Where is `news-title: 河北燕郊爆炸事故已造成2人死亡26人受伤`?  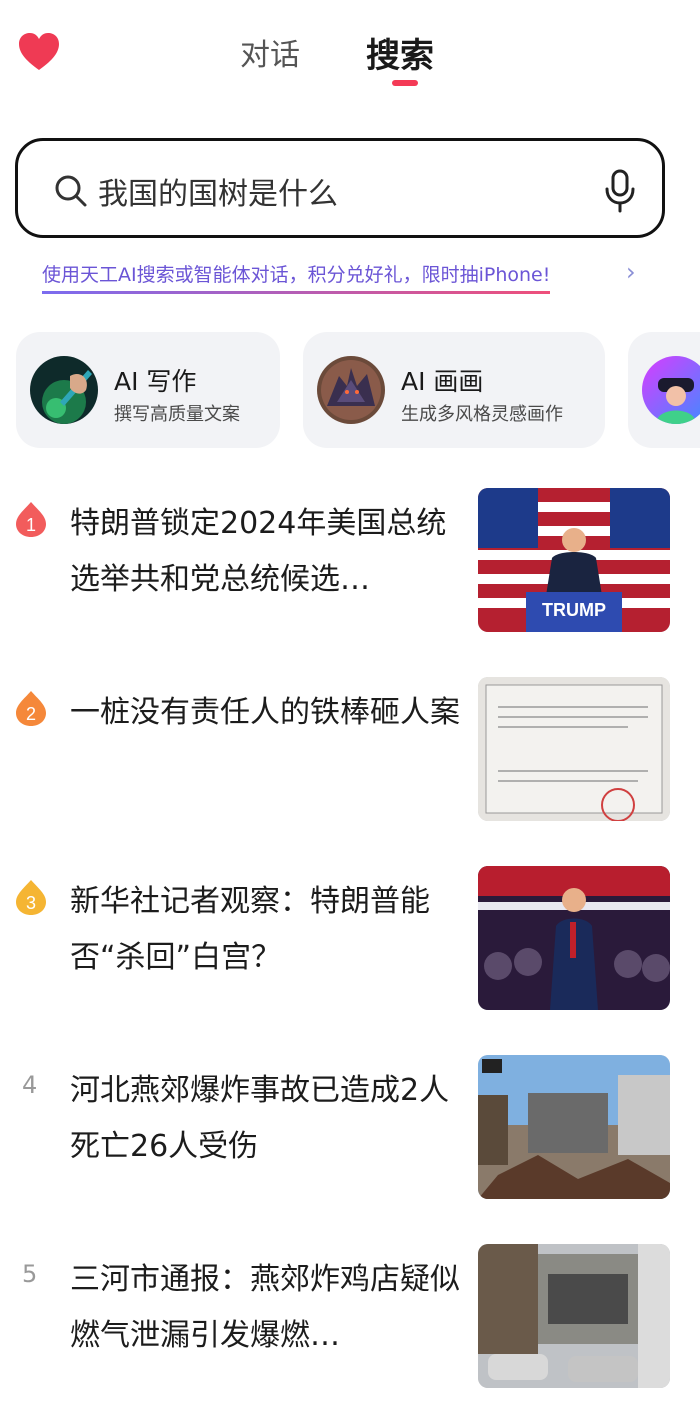
news-title: 河北燕郊爆炸事故已造成2人死亡26人受伤 is located at coordinates (260, 1118).